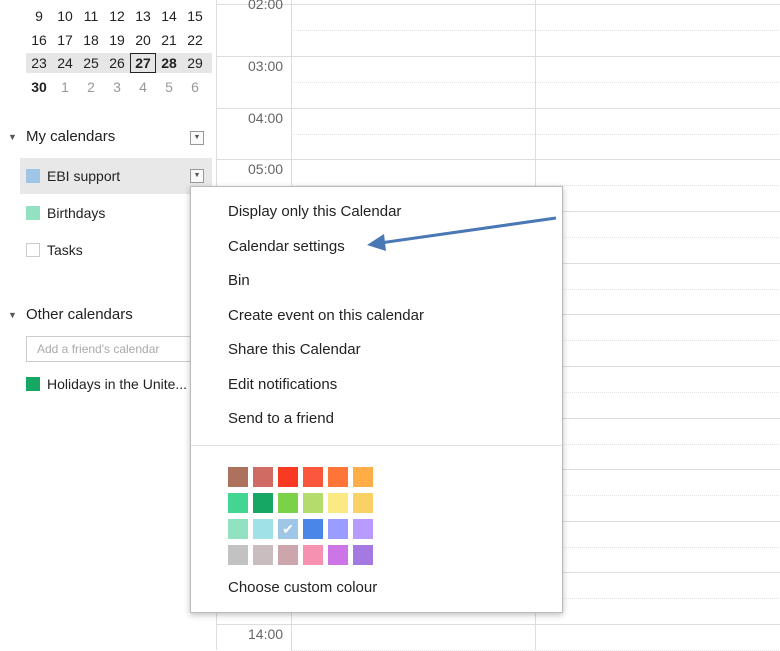  Describe the element at coordinates (195, 87) in the screenshot. I see `mini-calendar-day: 6` at that location.